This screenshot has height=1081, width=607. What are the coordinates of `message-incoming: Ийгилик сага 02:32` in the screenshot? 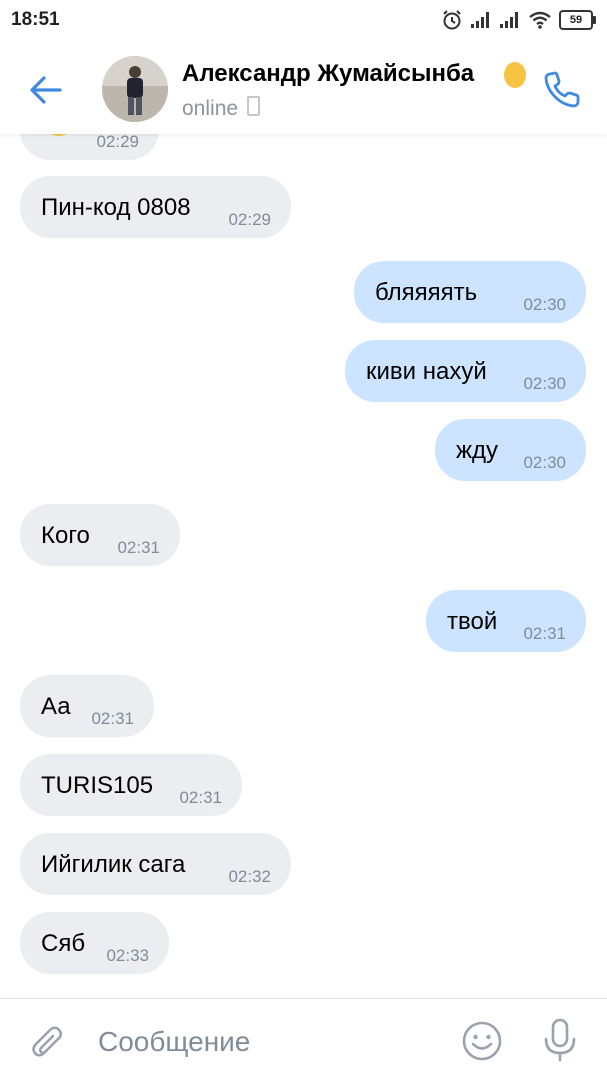 It's located at (155, 864).